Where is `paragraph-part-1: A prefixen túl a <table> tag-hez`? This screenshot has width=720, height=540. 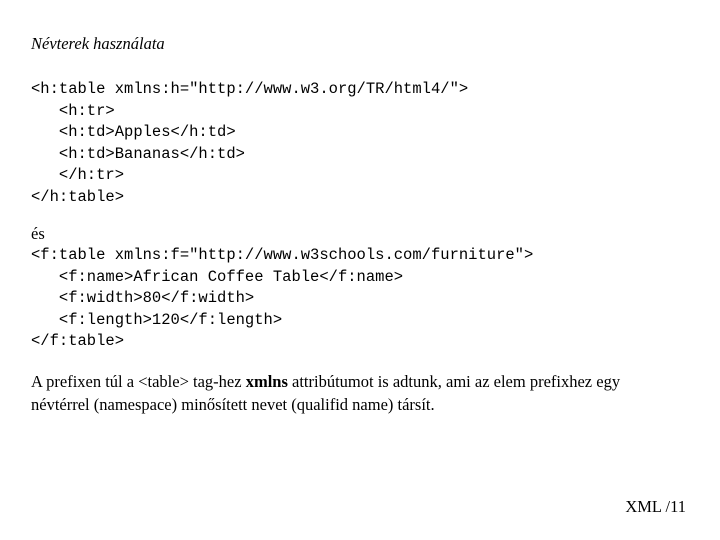 paragraph-part-1: A prefixen túl a <table> tag-hez is located at coordinates (138, 381).